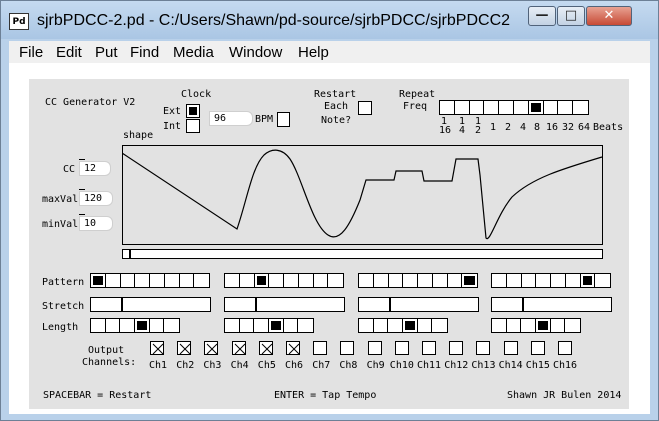 The height and width of the screenshot is (421, 659). I want to click on minimize-button: —, so click(542, 16).